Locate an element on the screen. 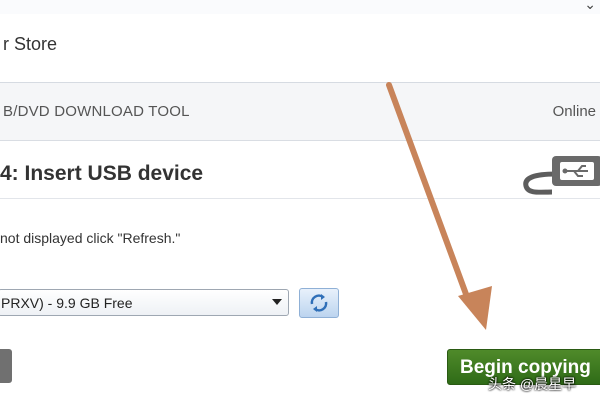 The image size is (600, 400). selected-device: PRXV) - 9.9 GB Free is located at coordinates (67, 303).